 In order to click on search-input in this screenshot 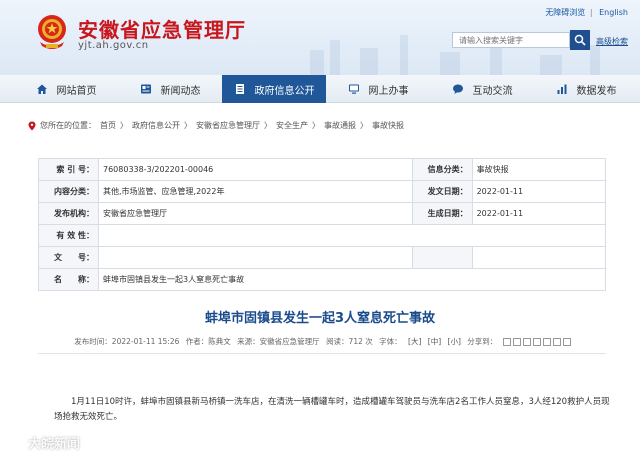, I will do `click(511, 40)`.